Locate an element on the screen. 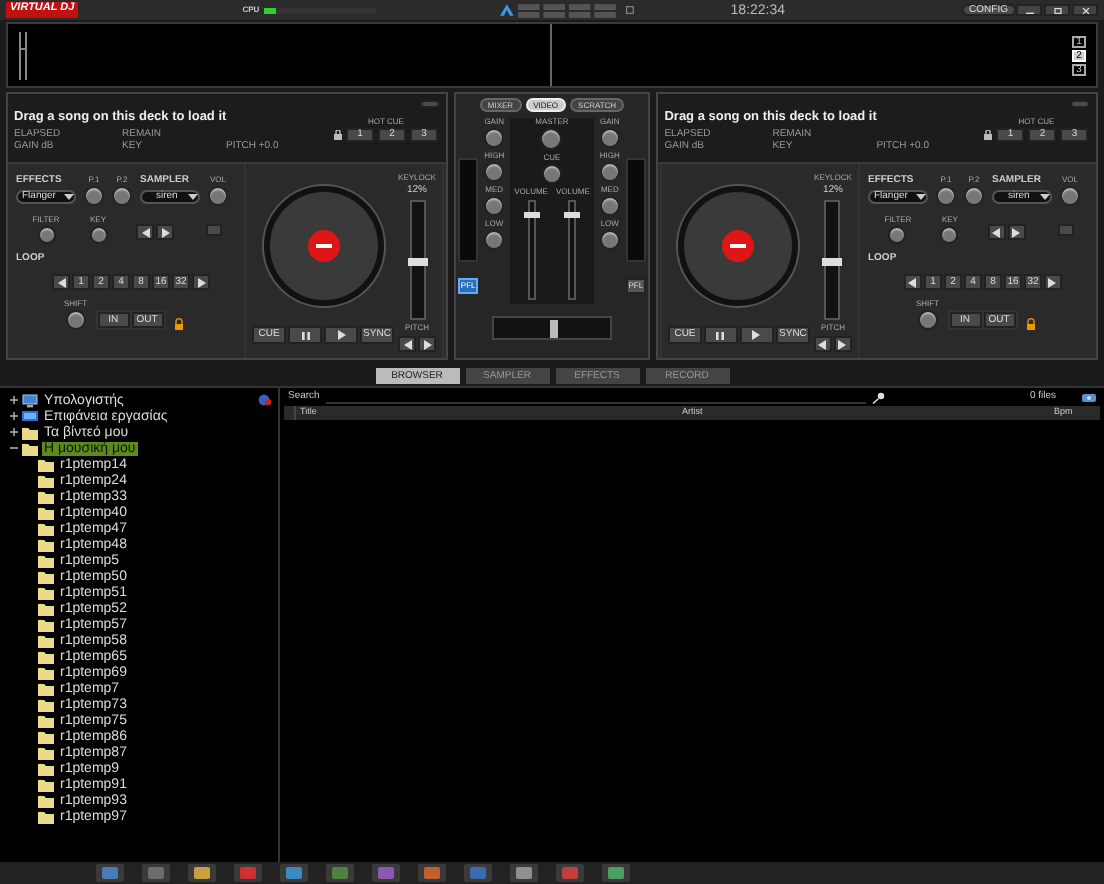 The height and width of the screenshot is (884, 1104). close-icon is located at coordinates (1085, 10).